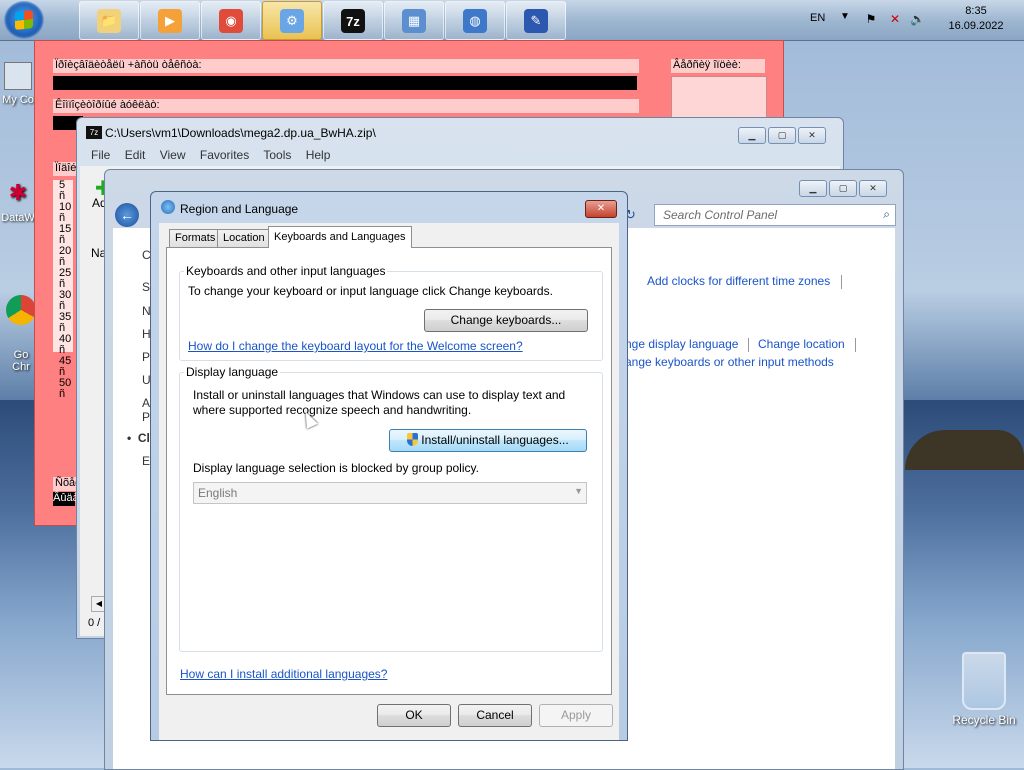  What do you see at coordinates (18, 76) in the screenshot?
I see `computer-icon` at bounding box center [18, 76].